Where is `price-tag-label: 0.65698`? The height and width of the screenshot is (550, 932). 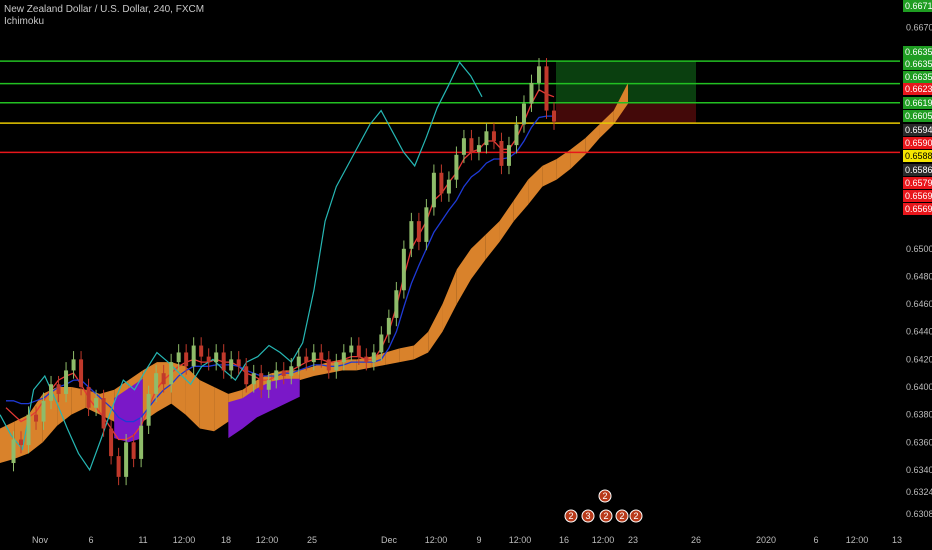
price-tag-label: 0.65698 is located at coordinates (918, 196).